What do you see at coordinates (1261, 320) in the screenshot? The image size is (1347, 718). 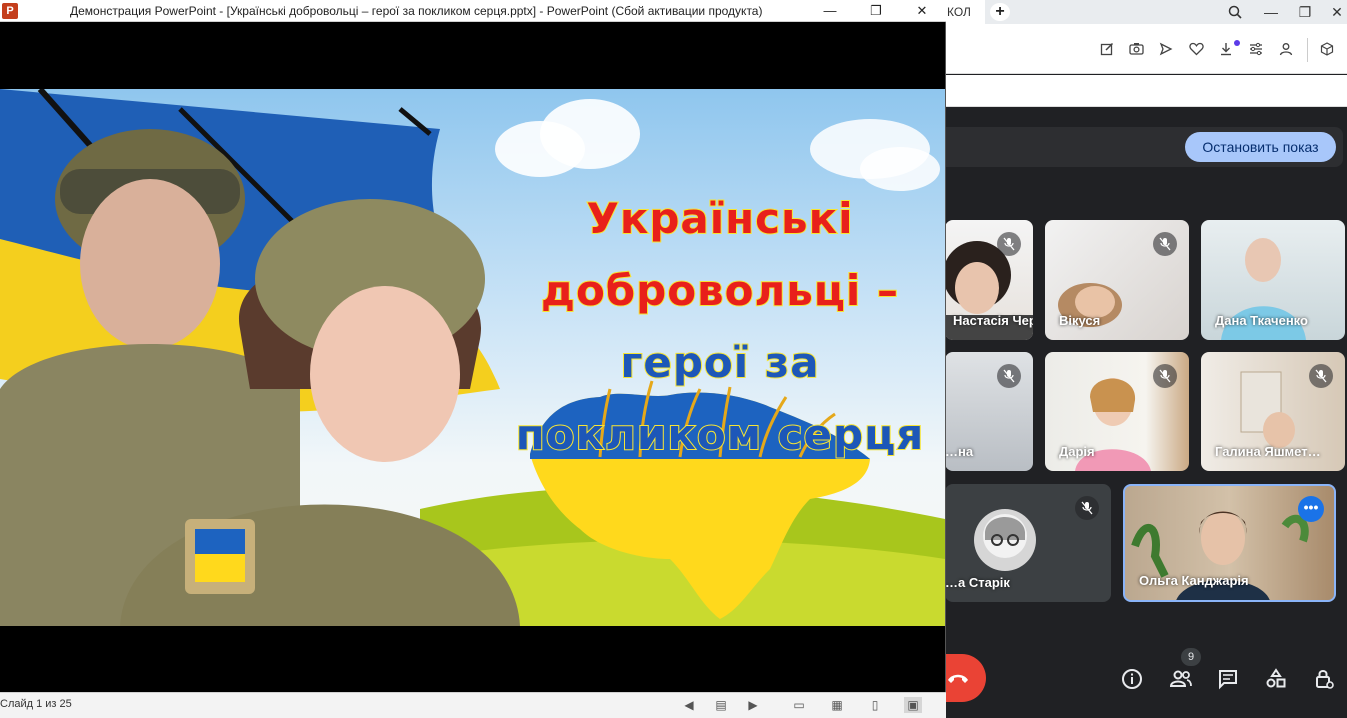 I see `participant-name: Дана Ткаченко` at bounding box center [1261, 320].